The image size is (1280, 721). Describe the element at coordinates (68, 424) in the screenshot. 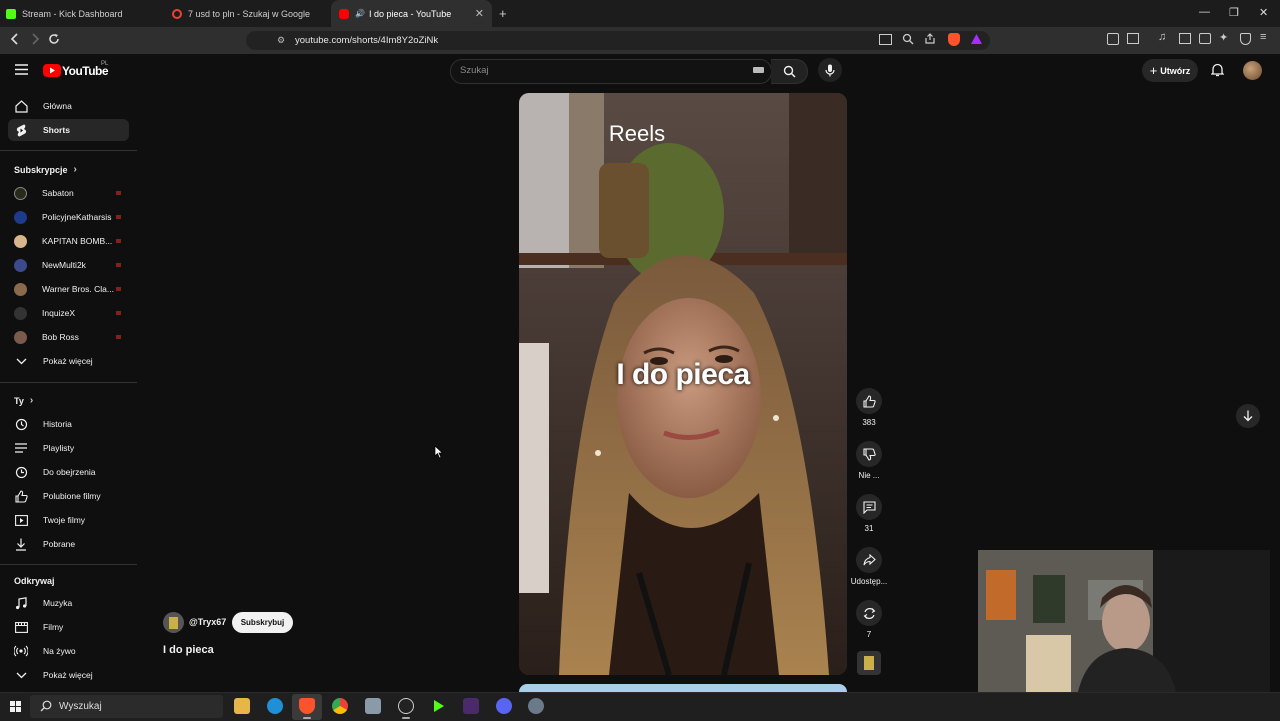

I see `sidebar-item-history: Historia` at that location.